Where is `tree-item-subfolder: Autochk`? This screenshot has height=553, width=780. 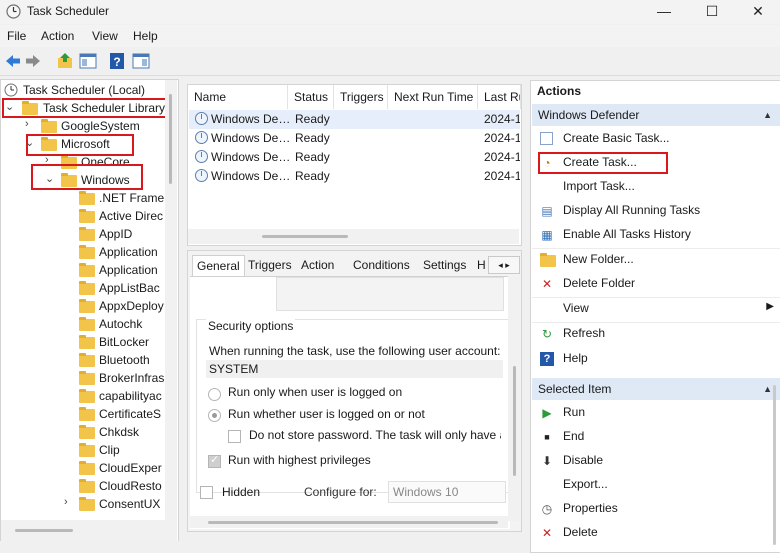
tree-item-subfolder: Autochk is located at coordinates (82, 324).